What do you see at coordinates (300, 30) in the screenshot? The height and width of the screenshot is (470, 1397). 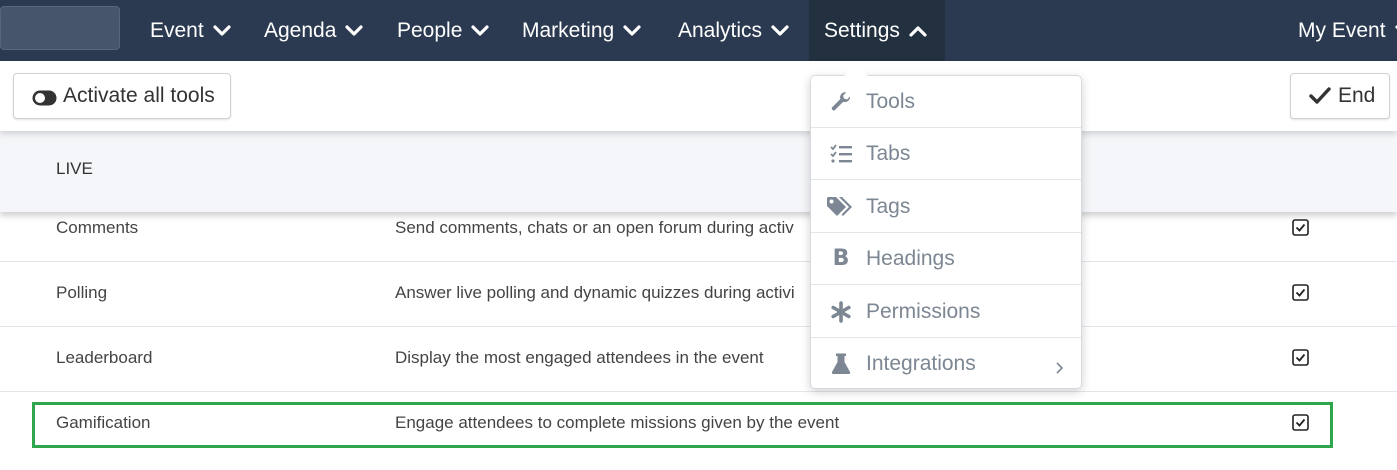 I see `nav-agenda-label: Agenda` at bounding box center [300, 30].